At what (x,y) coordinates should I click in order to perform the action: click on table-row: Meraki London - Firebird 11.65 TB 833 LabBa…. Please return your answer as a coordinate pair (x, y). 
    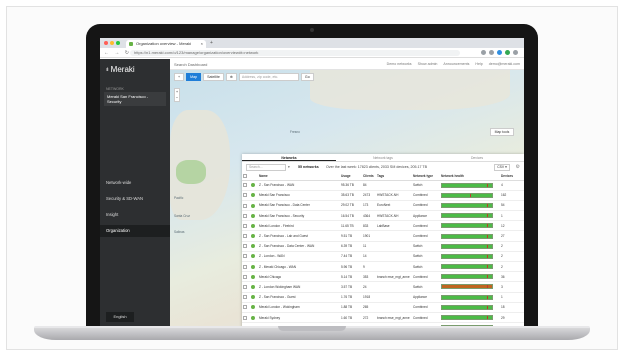
    Looking at the image, I should click on (383, 226).